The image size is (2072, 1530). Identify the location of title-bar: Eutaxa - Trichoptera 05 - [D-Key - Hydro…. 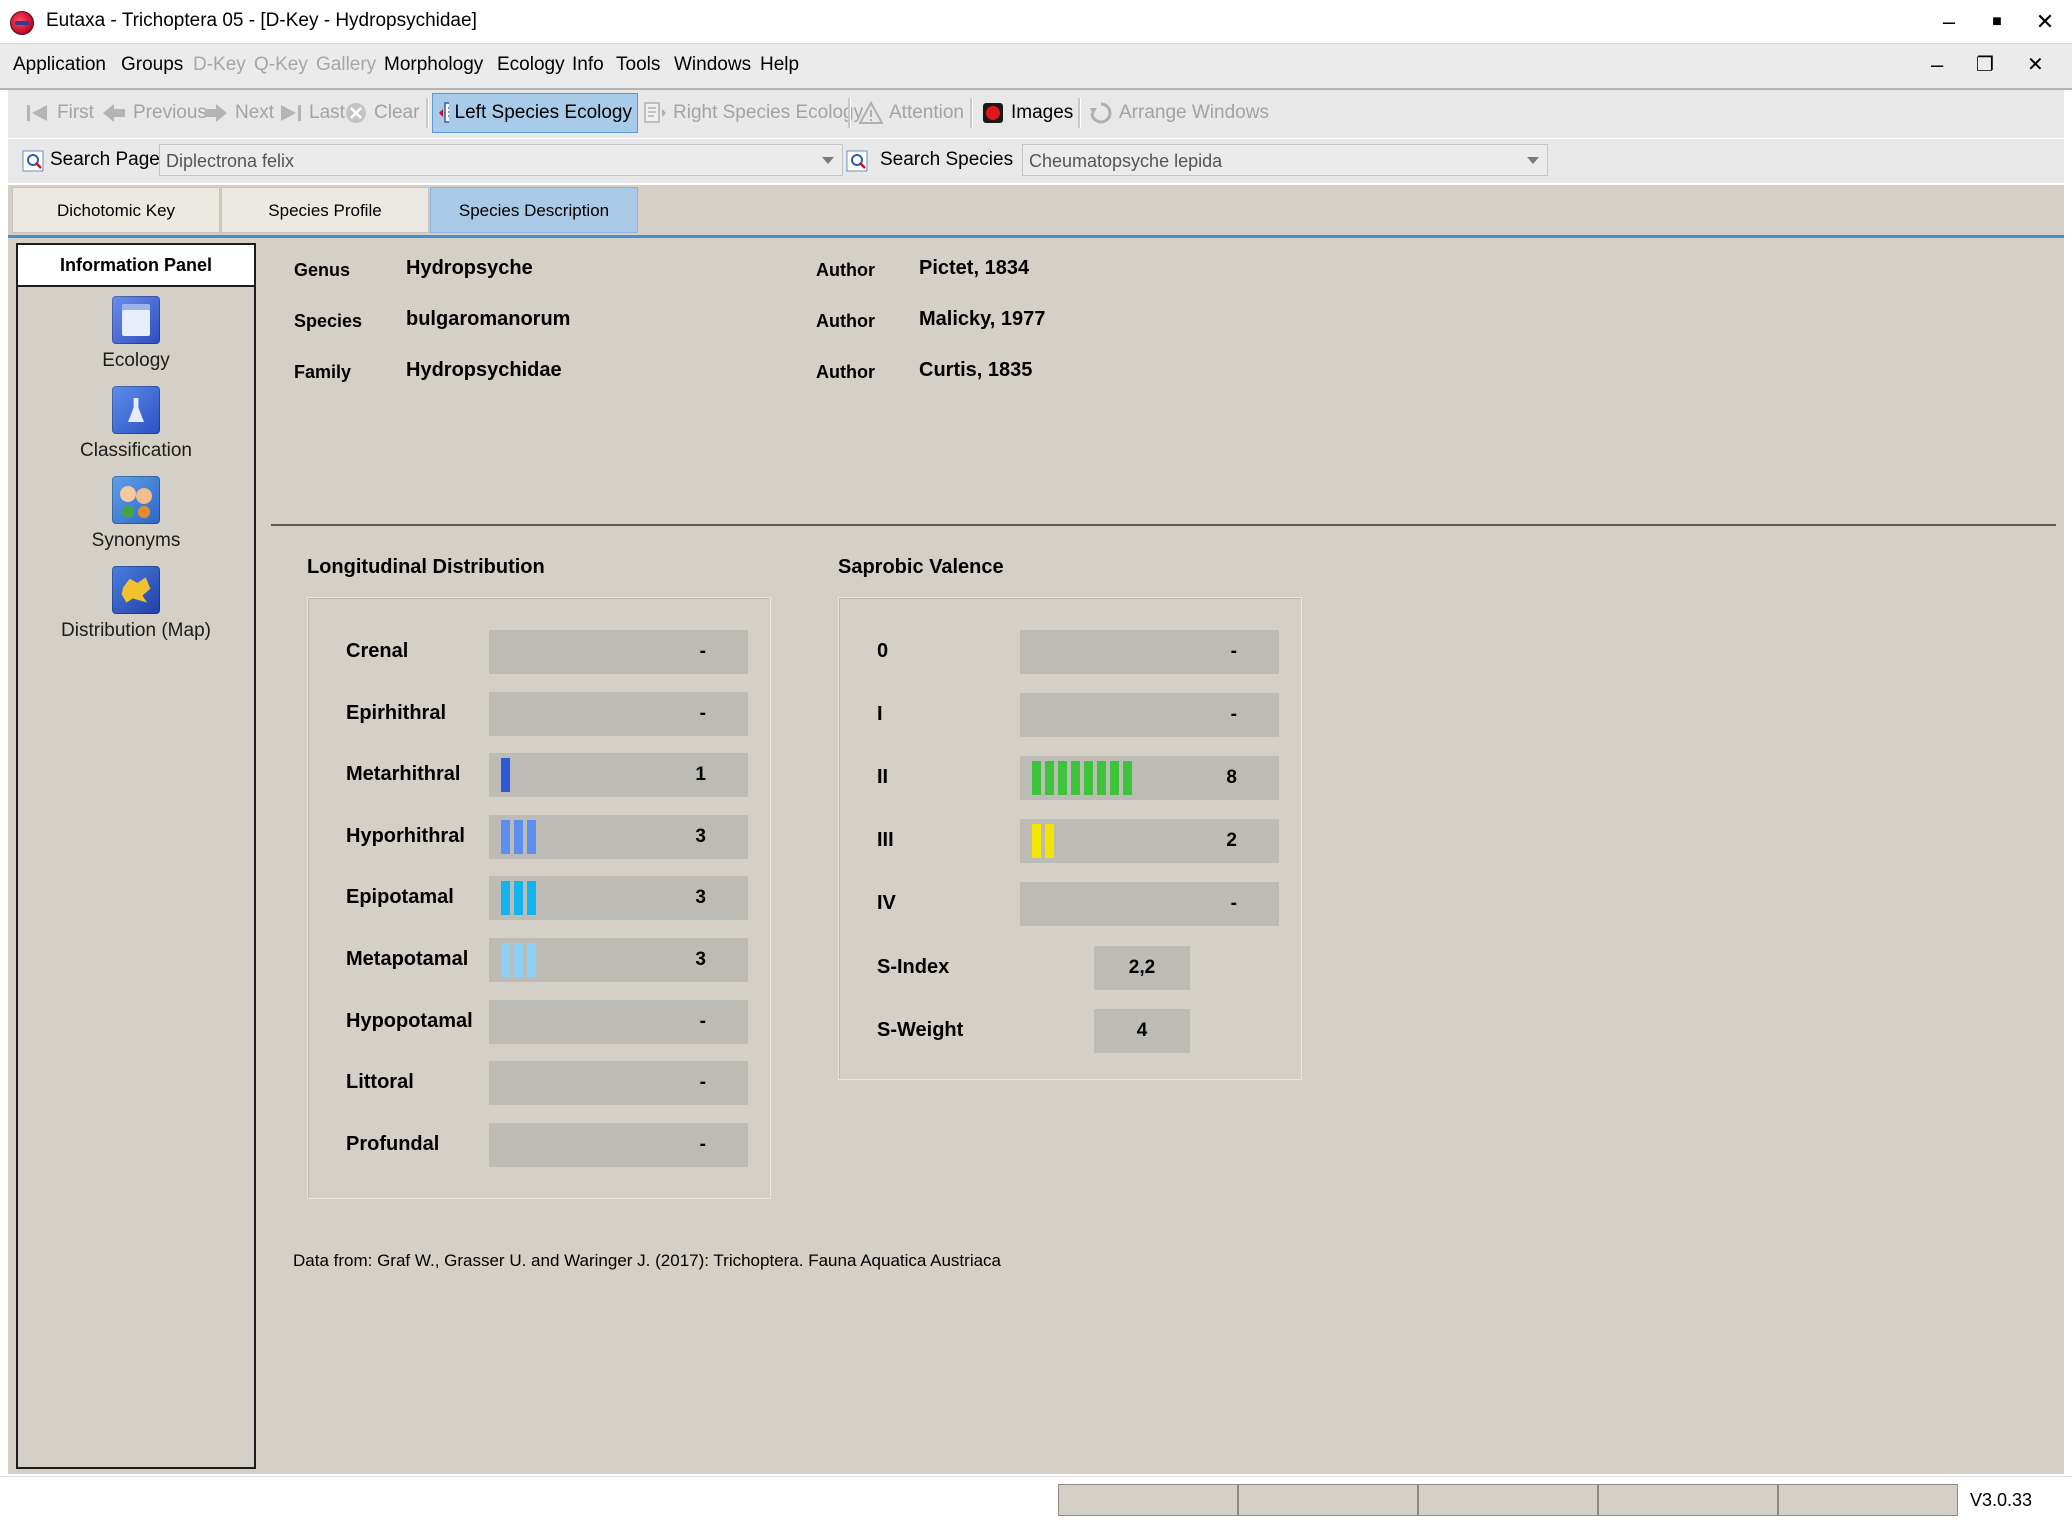
(1036, 22).